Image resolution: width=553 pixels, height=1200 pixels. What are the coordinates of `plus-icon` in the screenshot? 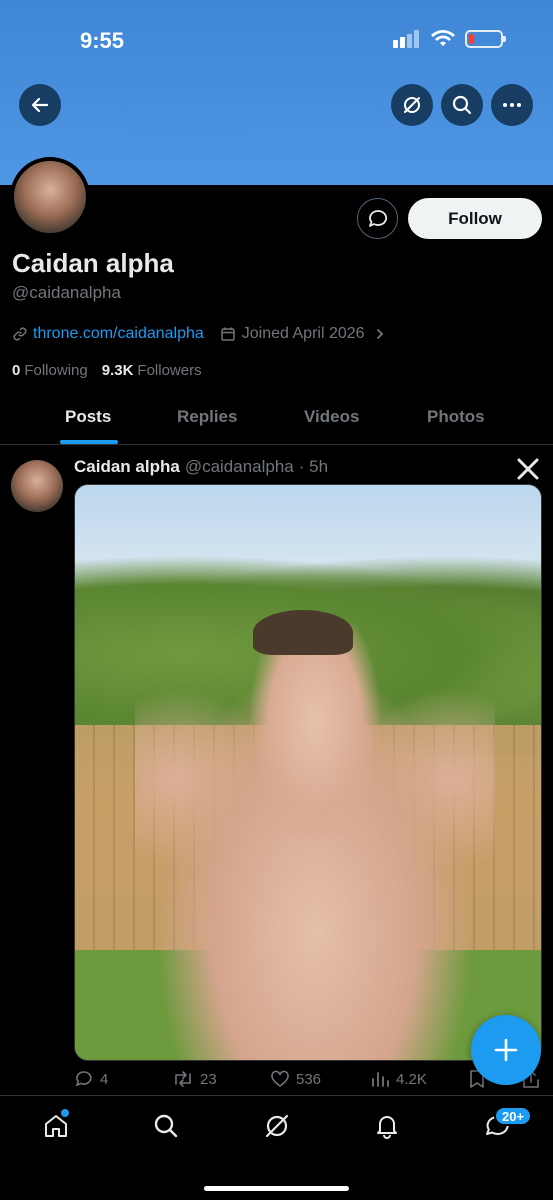 It's located at (506, 1050).